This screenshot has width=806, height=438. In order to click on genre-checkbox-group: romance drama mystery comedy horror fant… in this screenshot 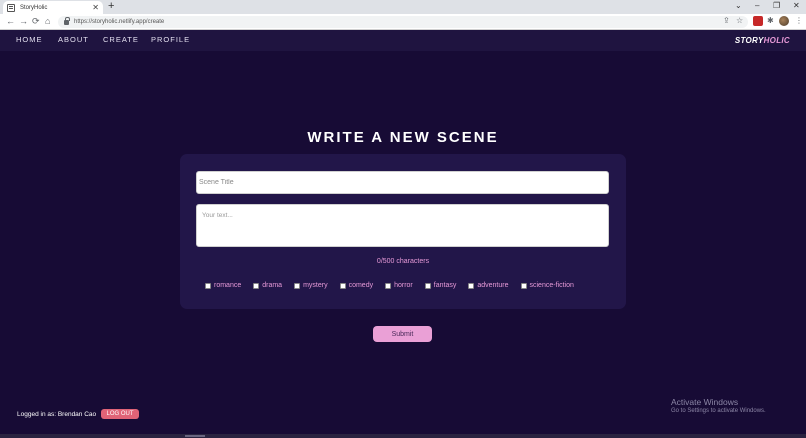, I will do `click(389, 285)`.